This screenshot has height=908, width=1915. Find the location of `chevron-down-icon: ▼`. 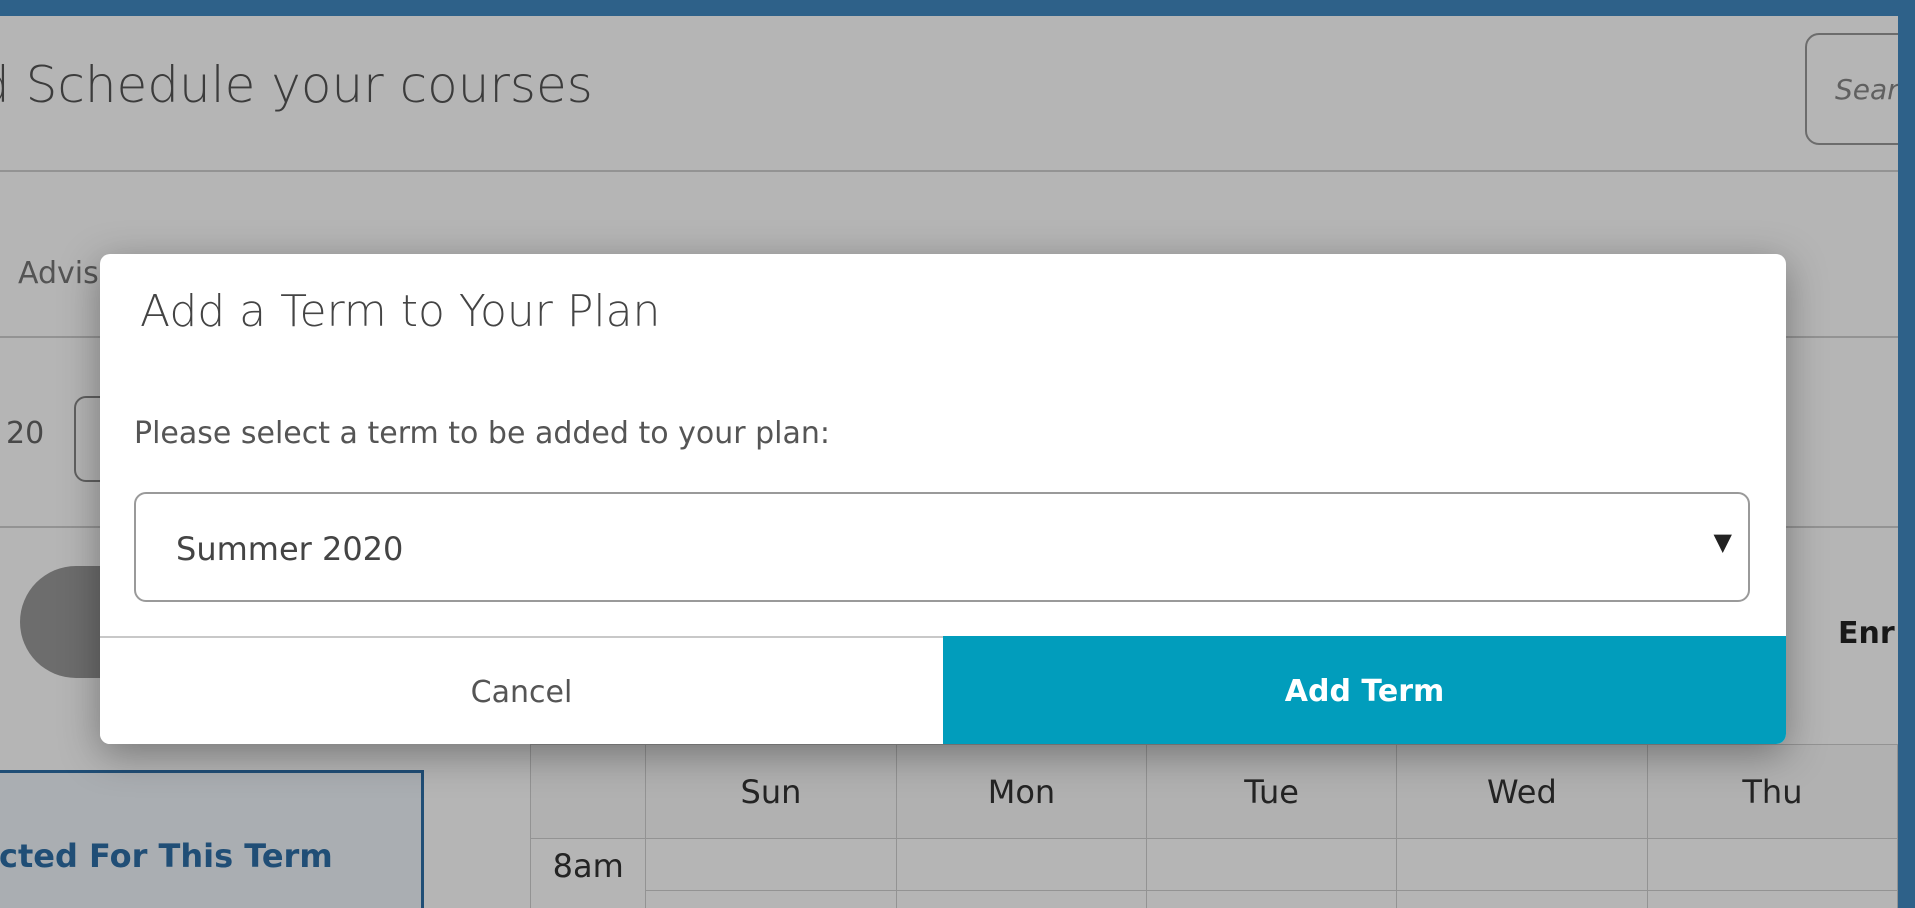

chevron-down-icon: ▼ is located at coordinates (1722, 542).